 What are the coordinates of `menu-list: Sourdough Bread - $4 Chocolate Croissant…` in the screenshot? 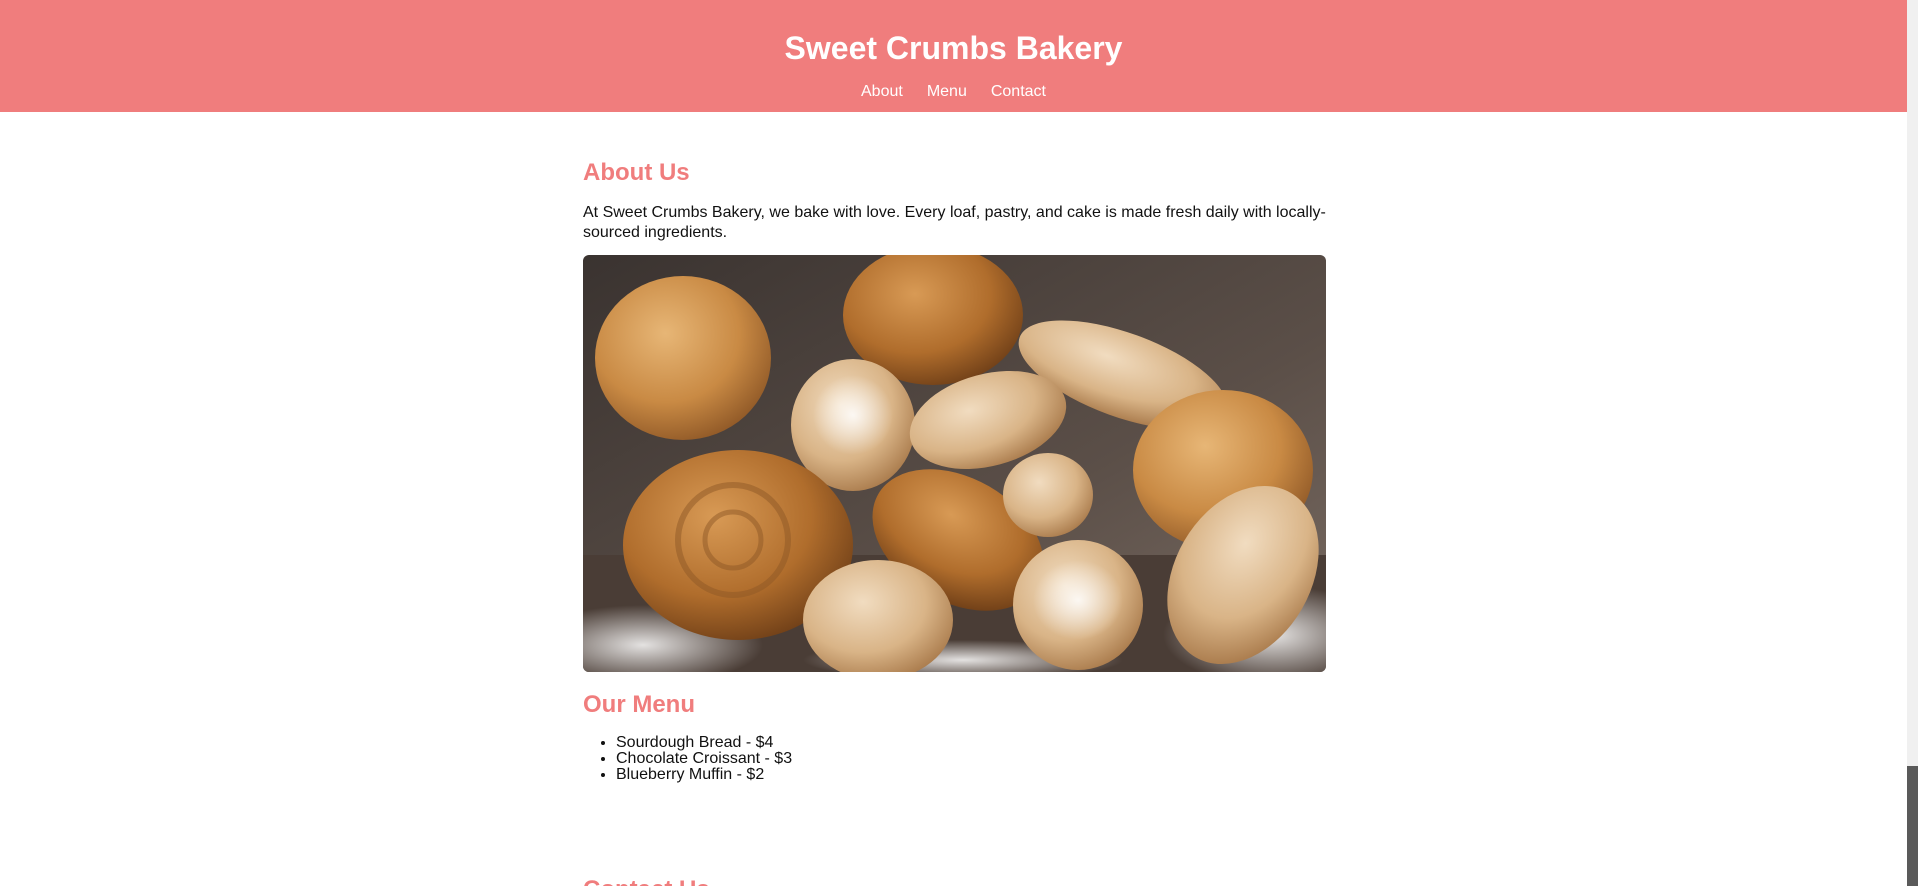 It's located at (954, 759).